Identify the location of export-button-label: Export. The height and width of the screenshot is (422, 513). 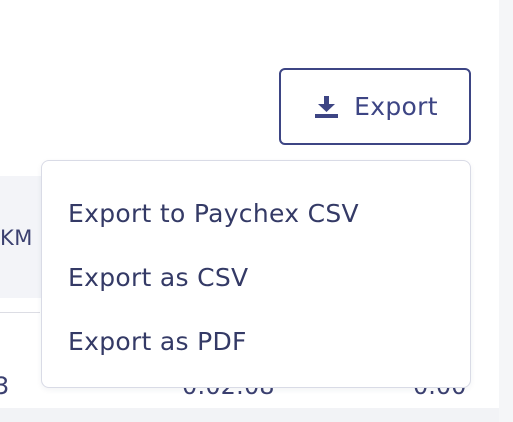
(396, 106).